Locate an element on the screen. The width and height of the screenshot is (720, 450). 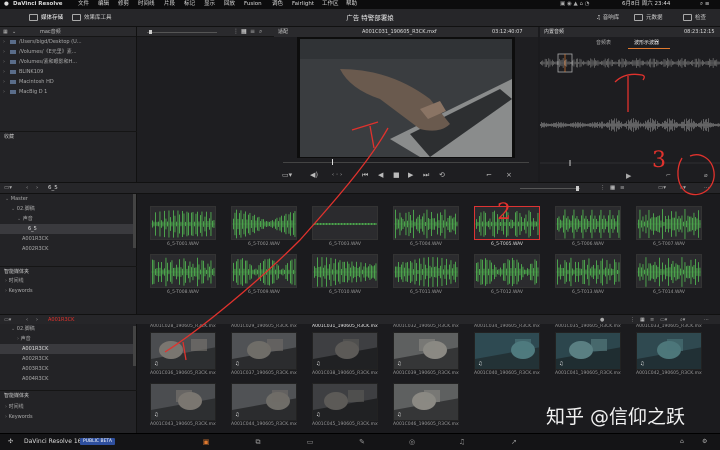
audio-clip: 6_5-T010.WAV is located at coordinates (345, 275).